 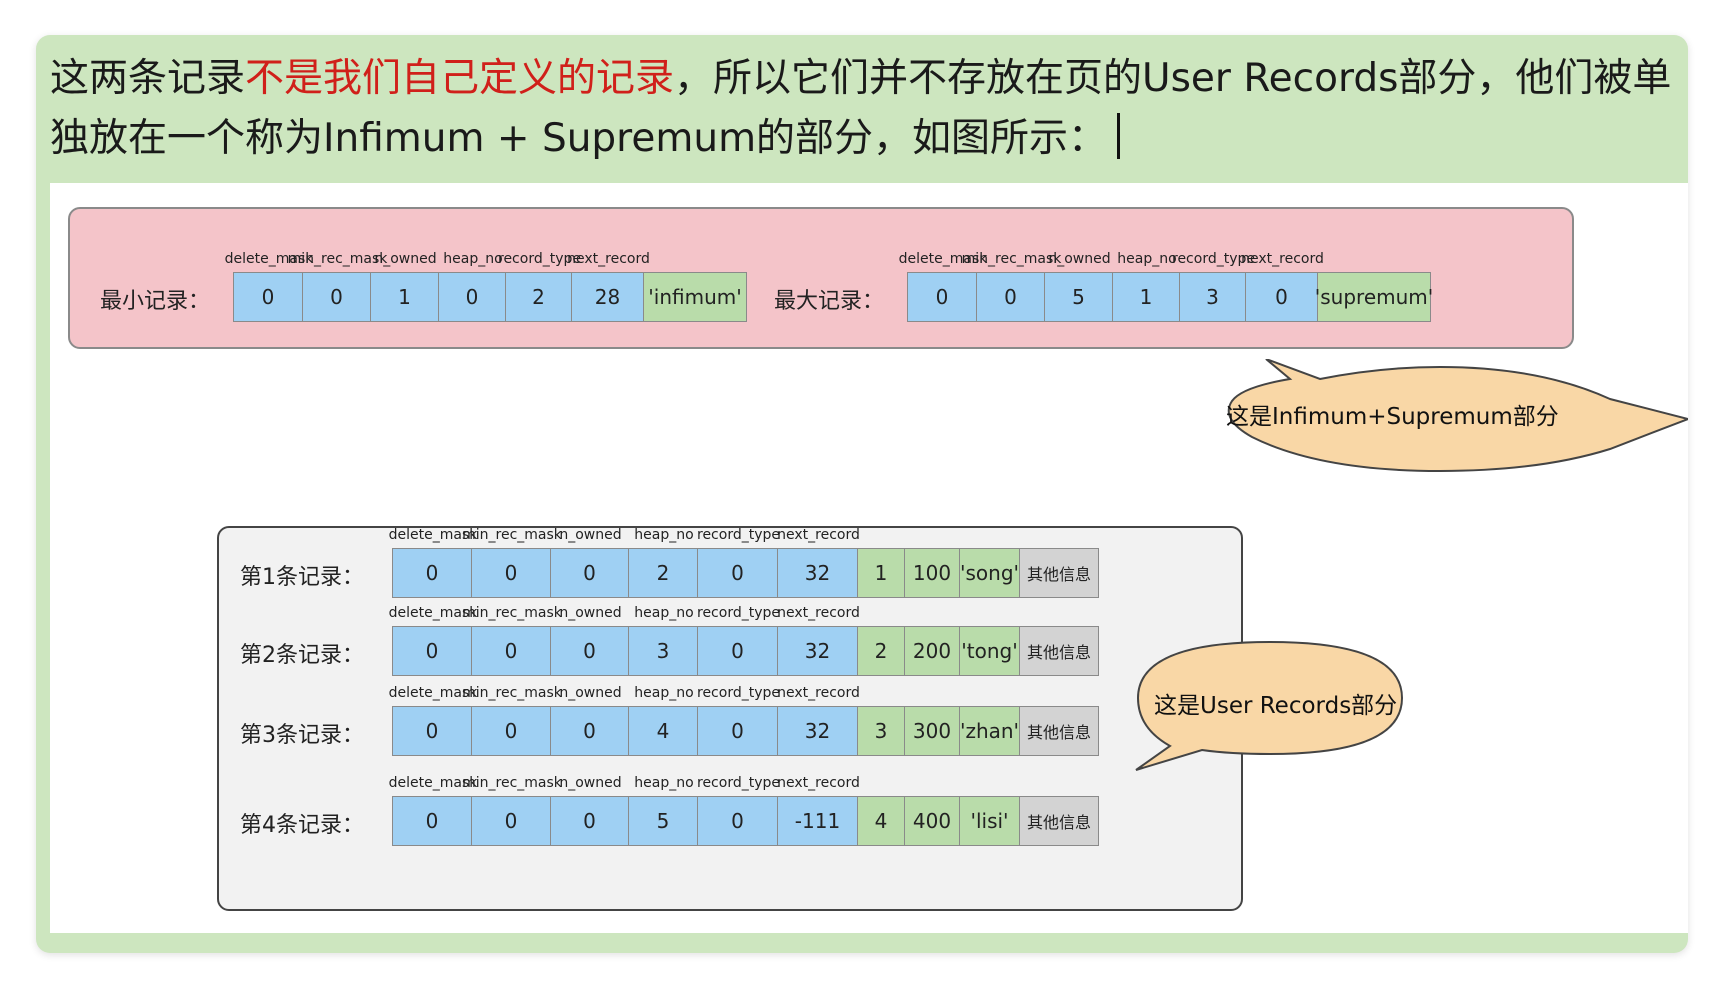 I want to click on user-column-name: 'tong', so click(x=989, y=651).